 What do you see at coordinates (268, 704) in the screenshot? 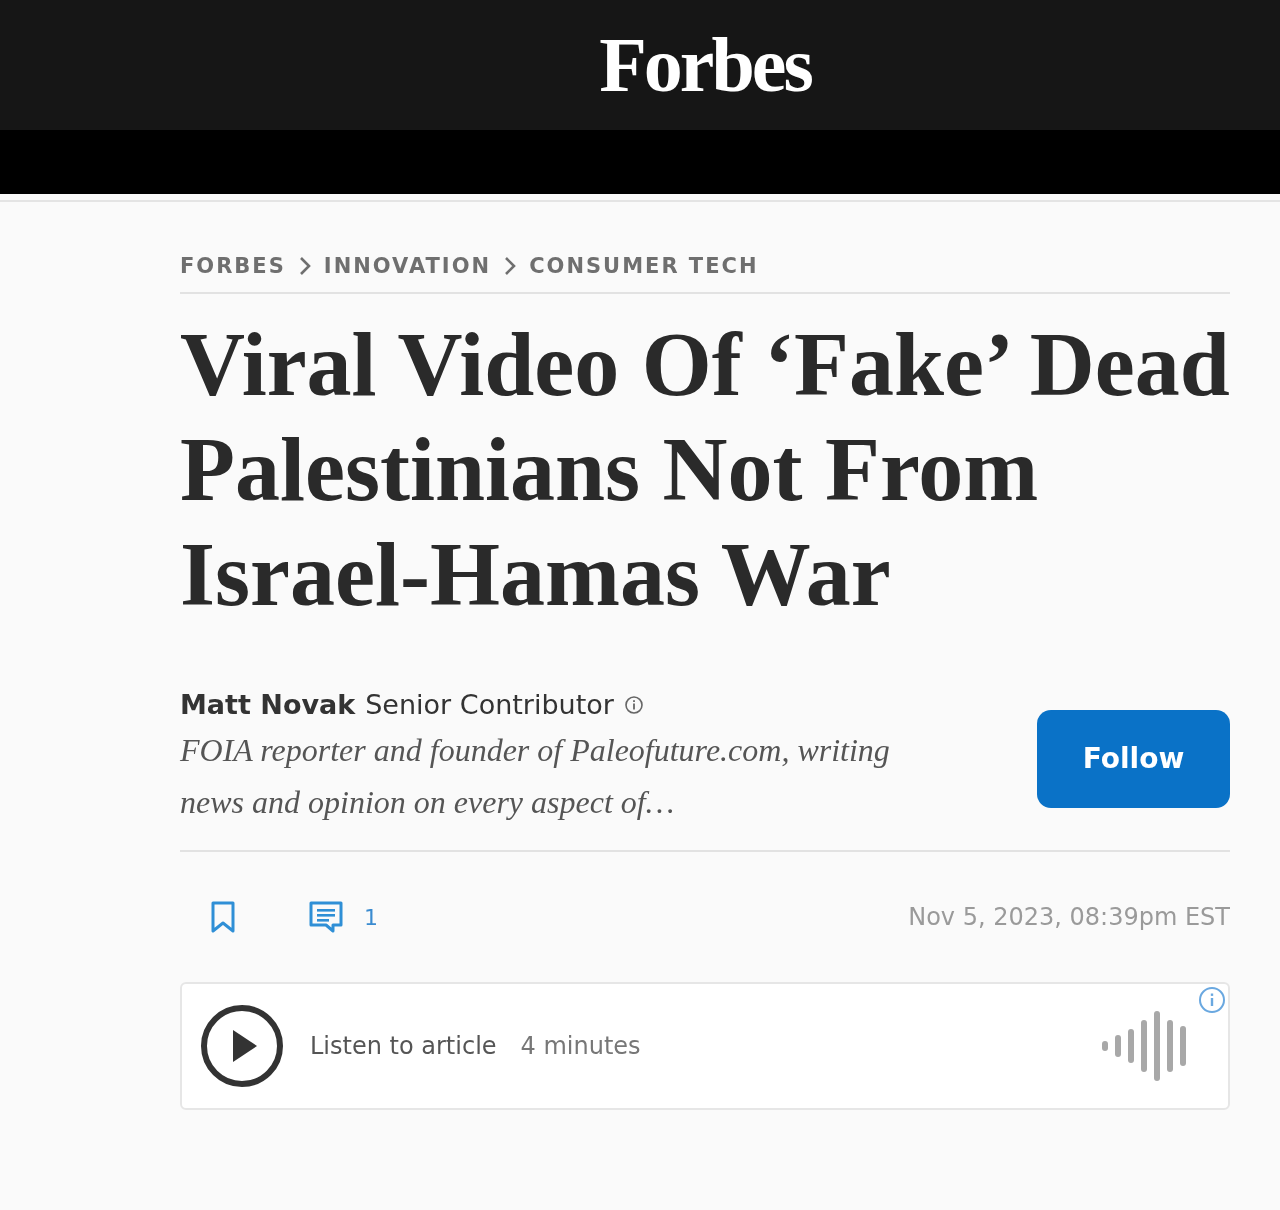
I see `author-name-link: Matt Novak` at bounding box center [268, 704].